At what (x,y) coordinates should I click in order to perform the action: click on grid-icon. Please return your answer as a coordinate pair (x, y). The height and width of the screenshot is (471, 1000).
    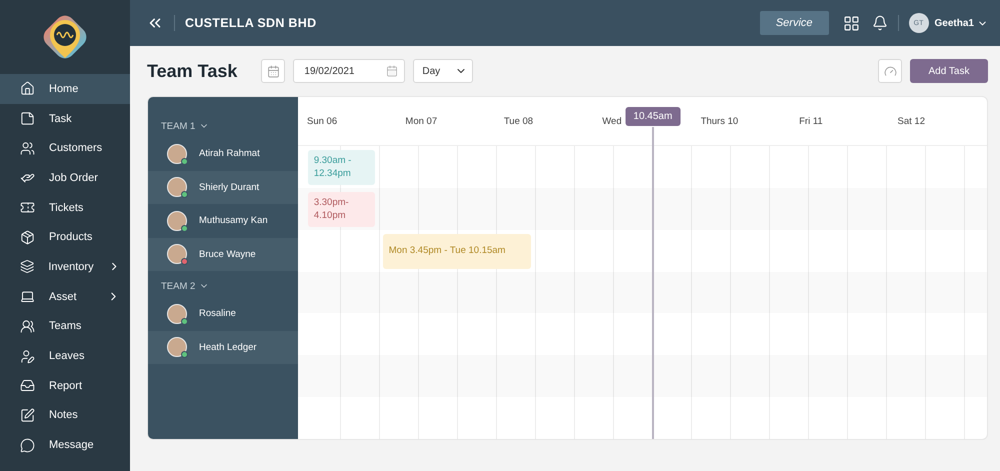
    Looking at the image, I should click on (851, 23).